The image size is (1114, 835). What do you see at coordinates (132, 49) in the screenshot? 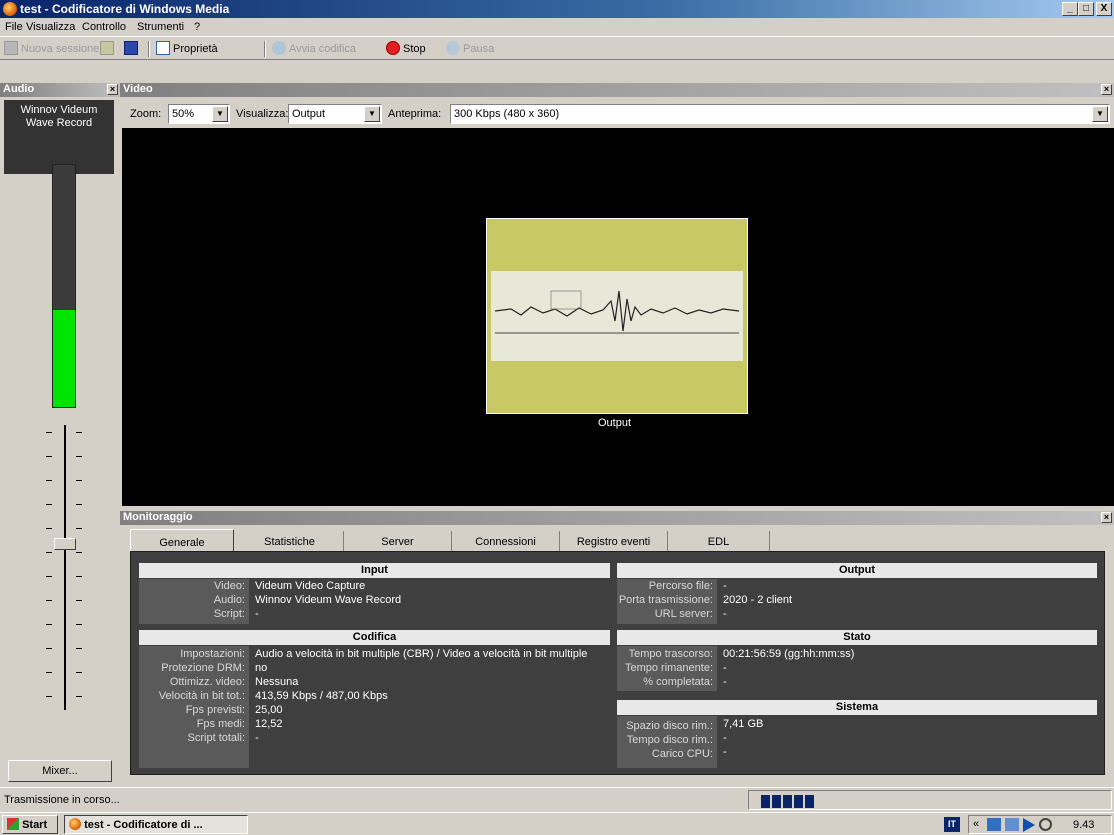
I see `save-button` at bounding box center [132, 49].